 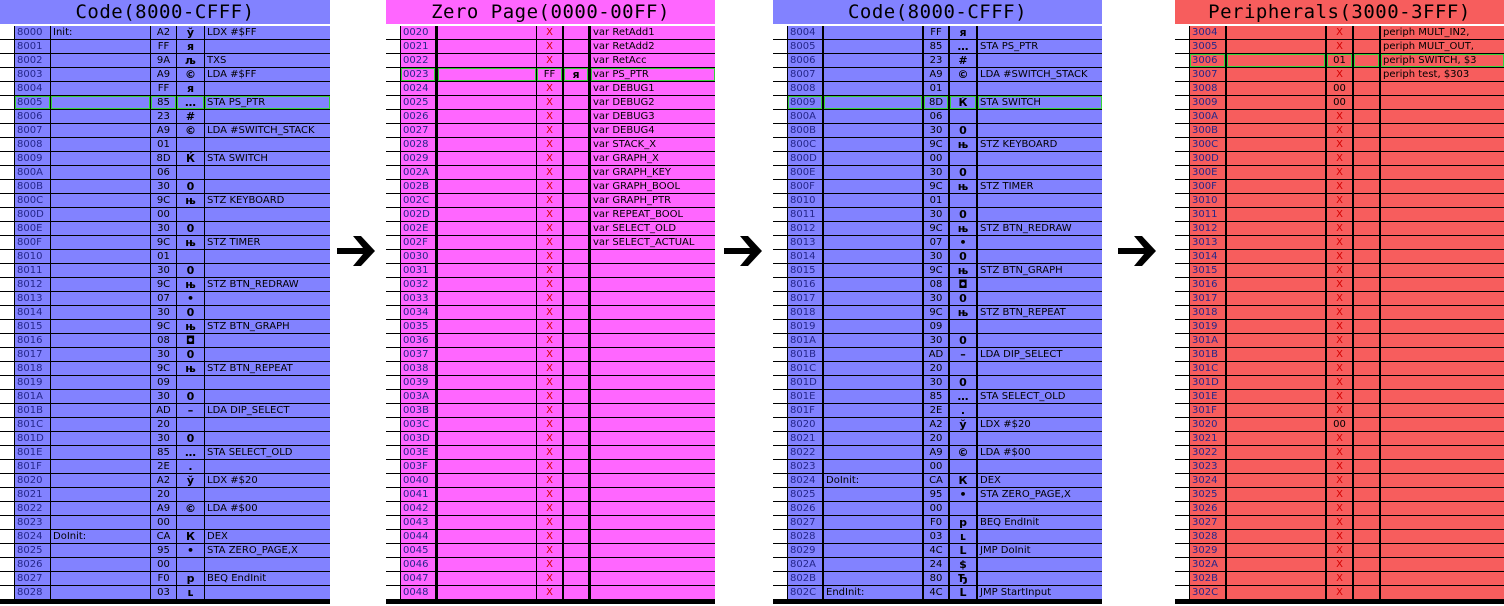 What do you see at coordinates (1207, 326) in the screenshot?
I see `address-cell: 3019` at bounding box center [1207, 326].